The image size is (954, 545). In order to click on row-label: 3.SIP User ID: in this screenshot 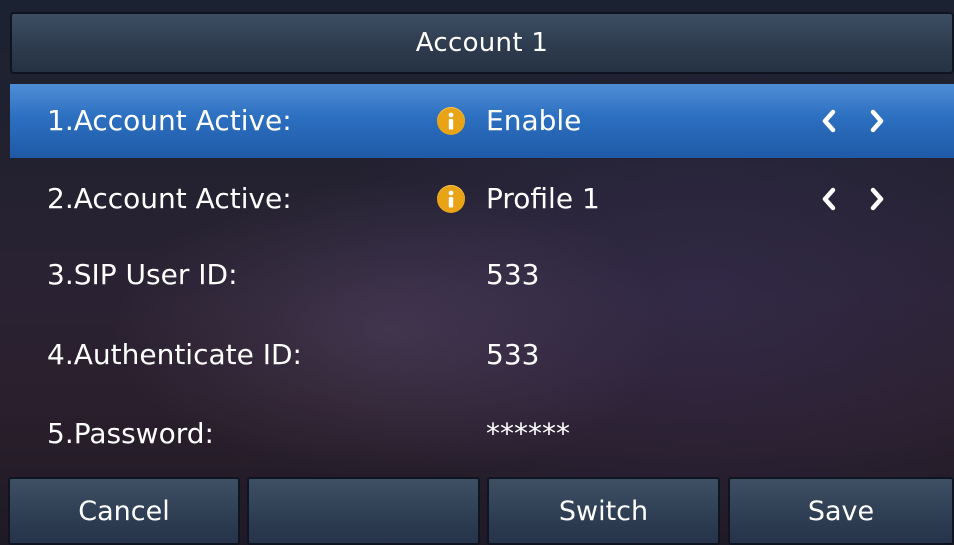, I will do `click(142, 274)`.